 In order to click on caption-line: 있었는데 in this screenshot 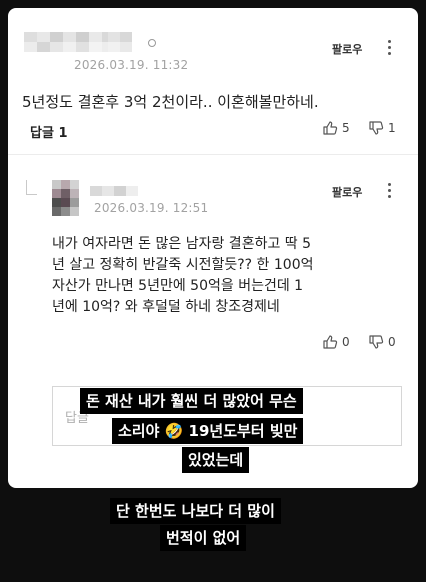, I will do `click(216, 460)`.